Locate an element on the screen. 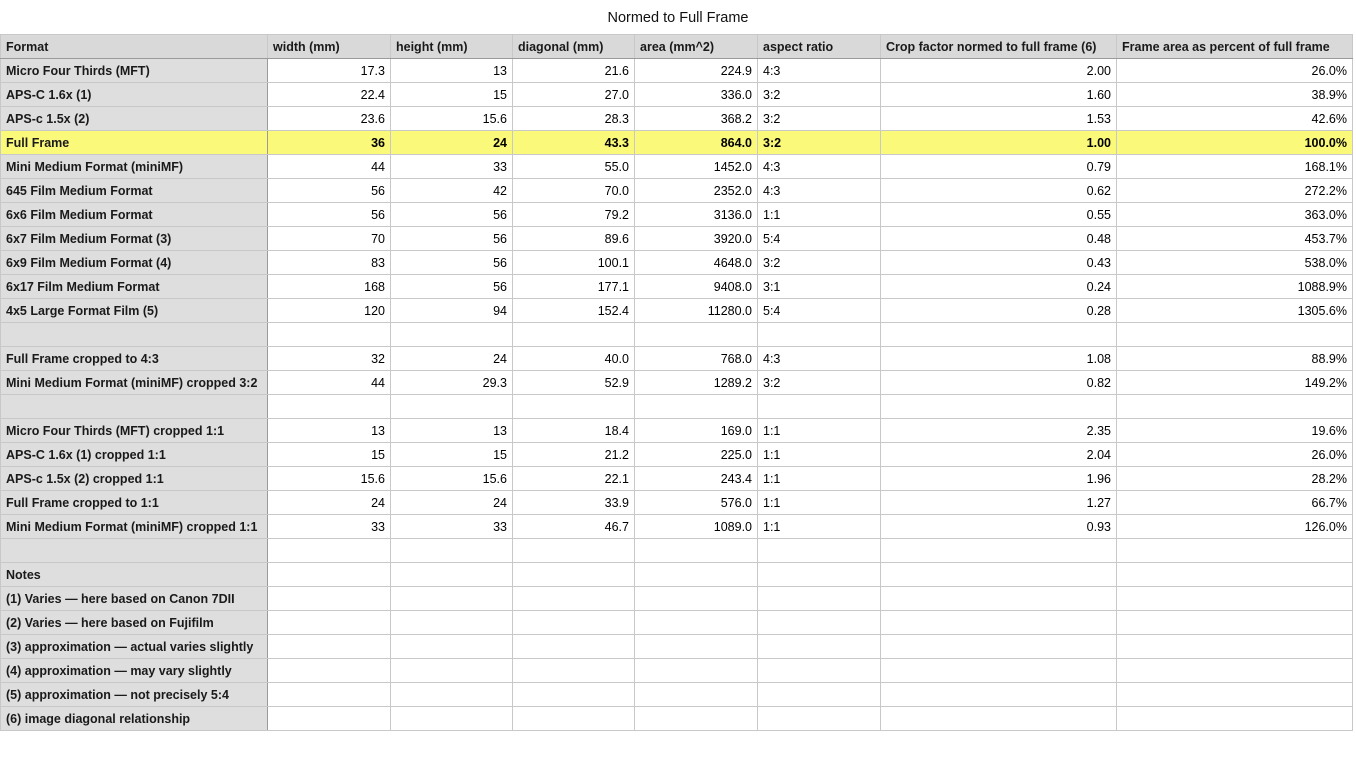 This screenshot has height=766, width=1356. cell-width: 33 is located at coordinates (329, 526).